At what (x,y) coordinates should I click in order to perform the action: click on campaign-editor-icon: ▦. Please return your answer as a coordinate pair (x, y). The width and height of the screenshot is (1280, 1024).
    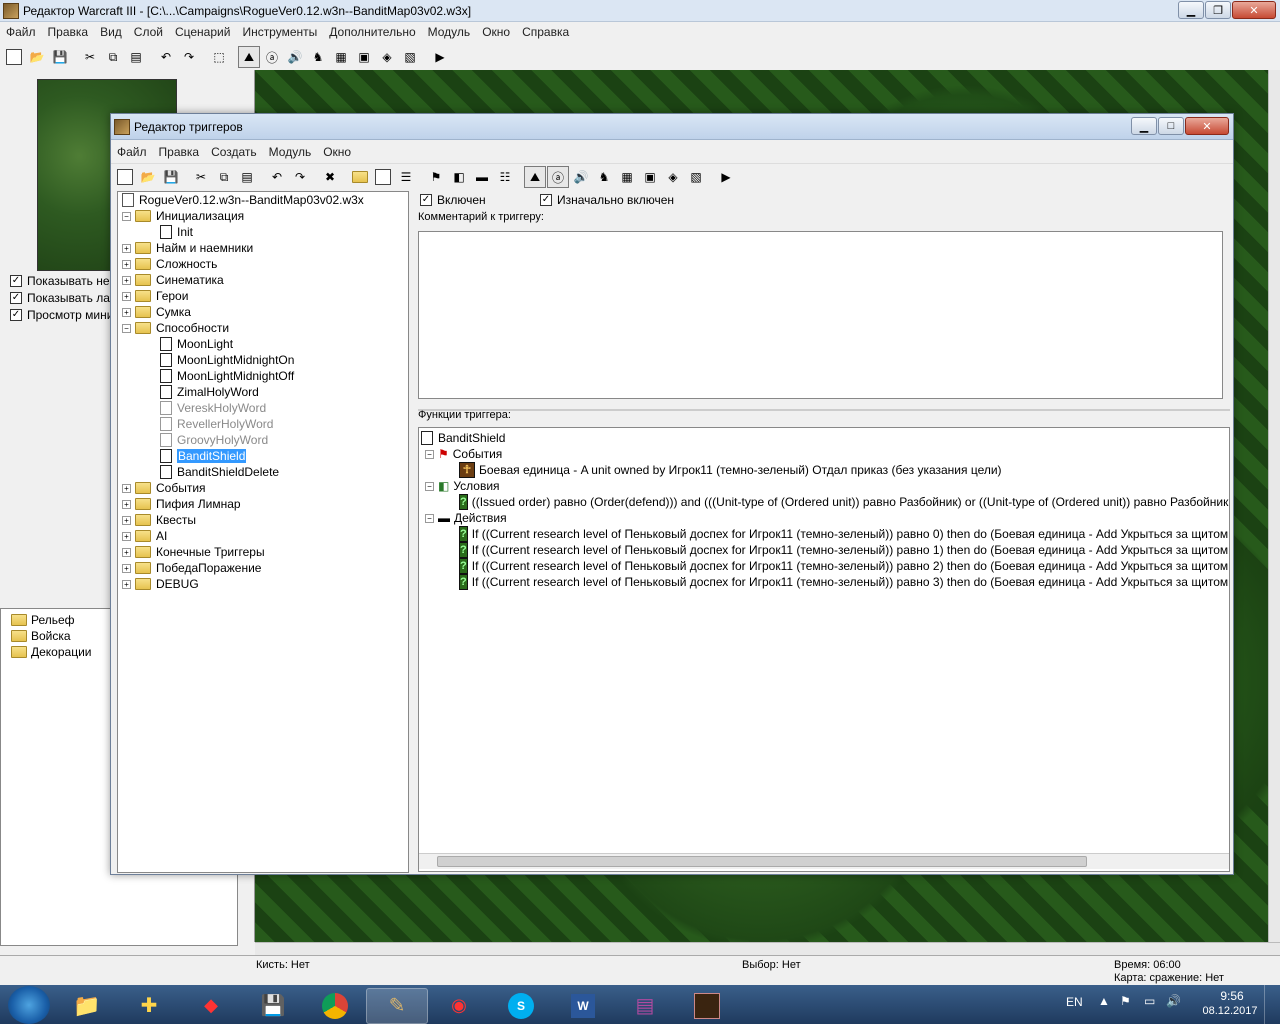
    Looking at the image, I should click on (341, 57).